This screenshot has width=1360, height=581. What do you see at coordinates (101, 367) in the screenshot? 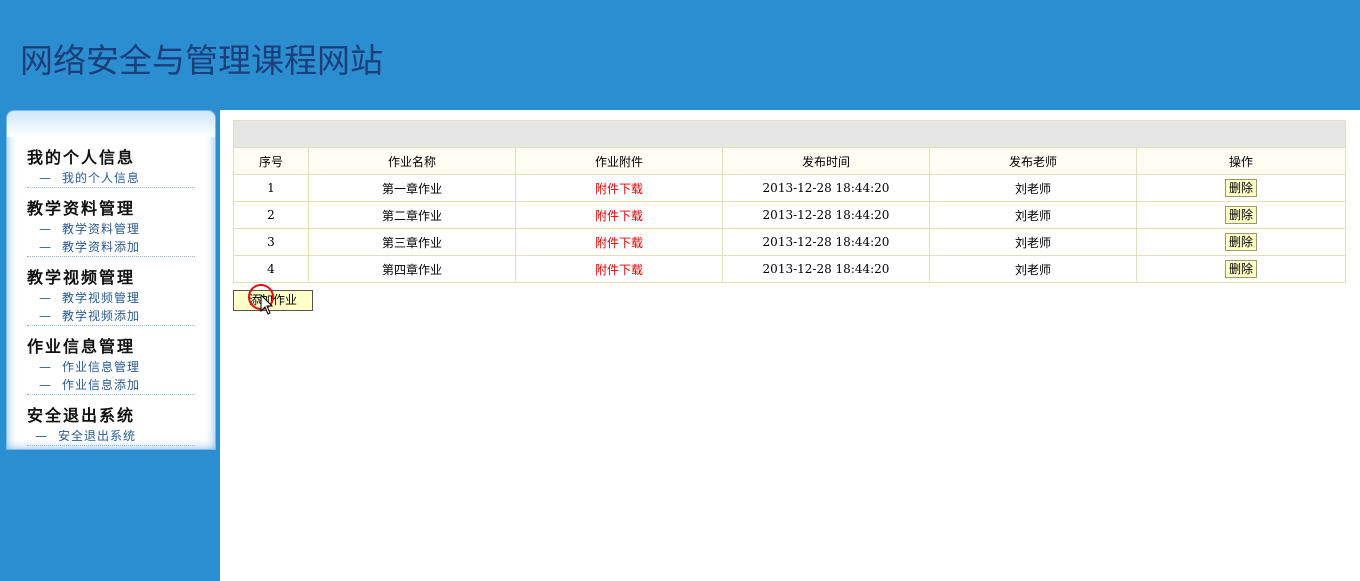
I see `sidebar-item-label: 作业信息管理` at bounding box center [101, 367].